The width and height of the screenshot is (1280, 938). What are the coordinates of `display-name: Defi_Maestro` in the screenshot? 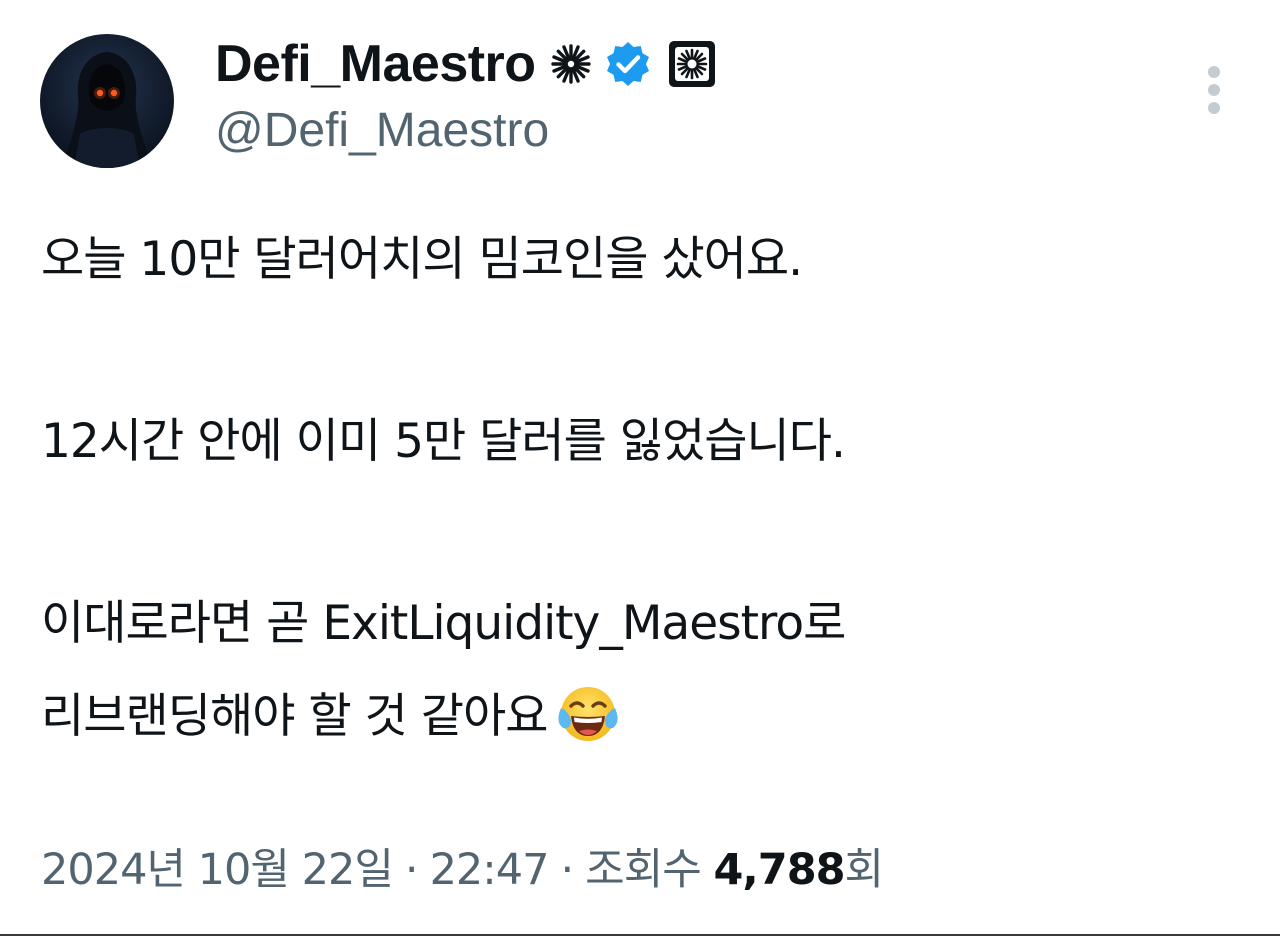 It's located at (375, 64).